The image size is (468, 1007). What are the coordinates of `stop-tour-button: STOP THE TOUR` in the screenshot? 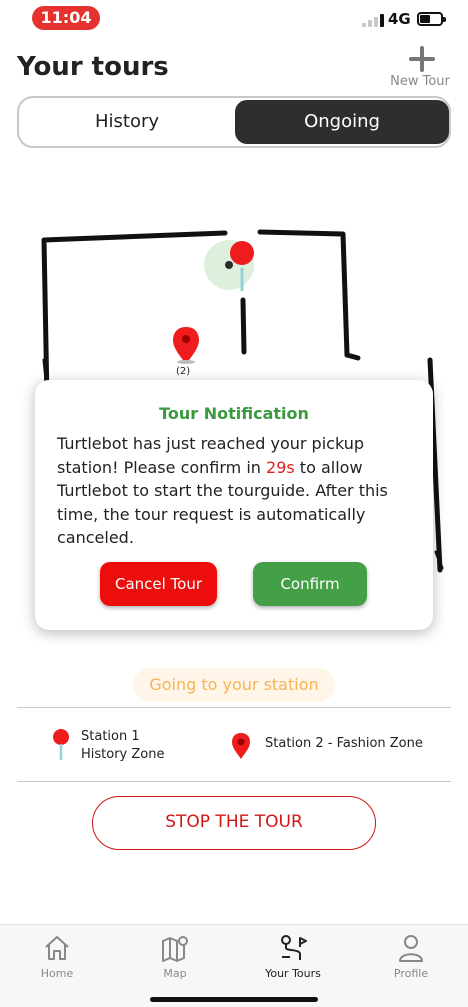 It's located at (234, 823).